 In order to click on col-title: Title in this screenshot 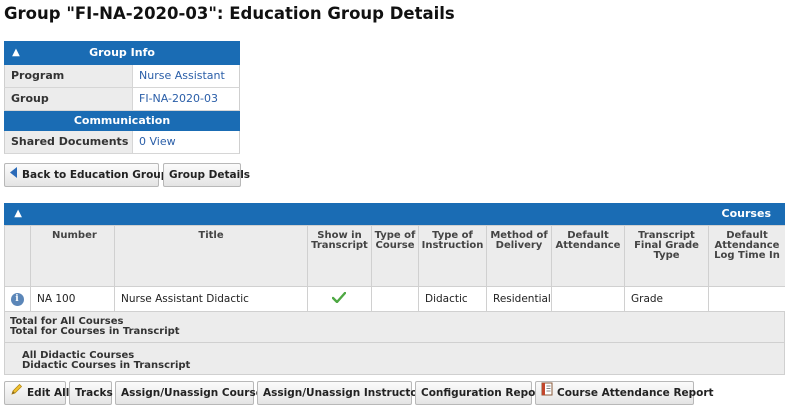, I will do `click(211, 256)`.